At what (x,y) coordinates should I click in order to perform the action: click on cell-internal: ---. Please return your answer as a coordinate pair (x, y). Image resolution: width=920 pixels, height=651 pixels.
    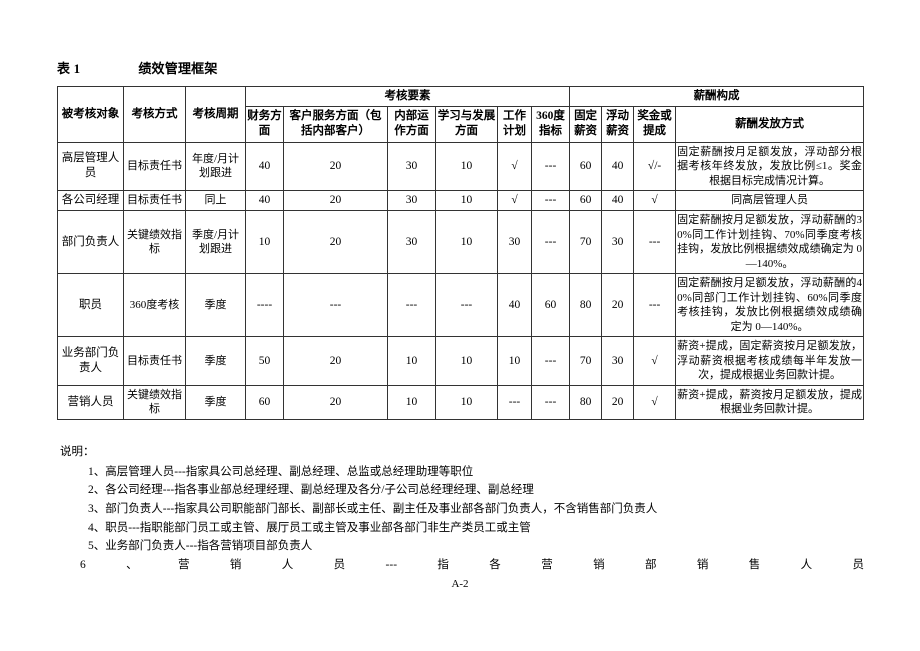
    Looking at the image, I should click on (411, 305).